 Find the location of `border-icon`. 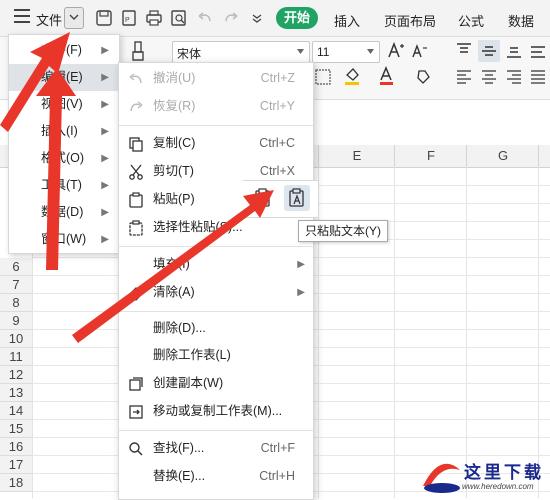

border-icon is located at coordinates (325, 77).